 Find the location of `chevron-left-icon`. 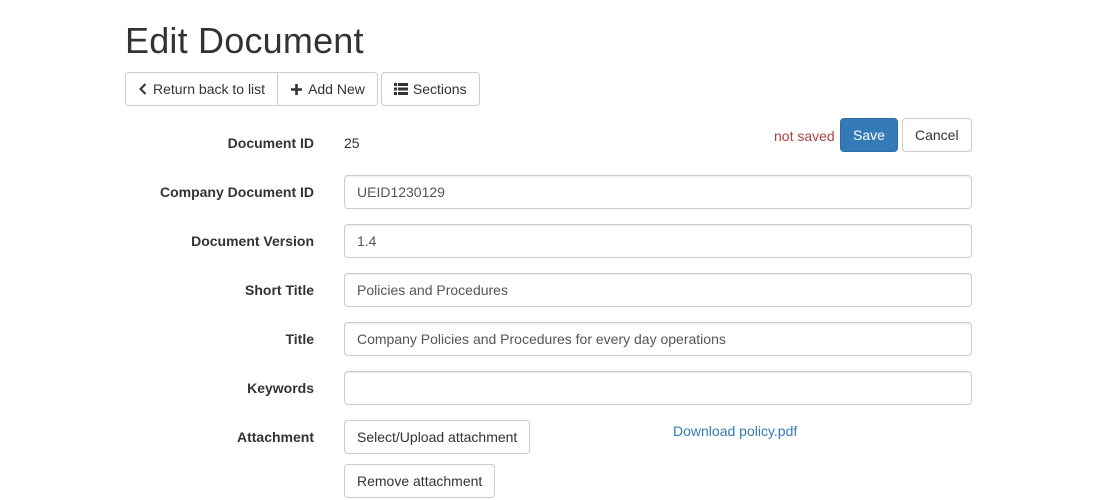

chevron-left-icon is located at coordinates (143, 89).